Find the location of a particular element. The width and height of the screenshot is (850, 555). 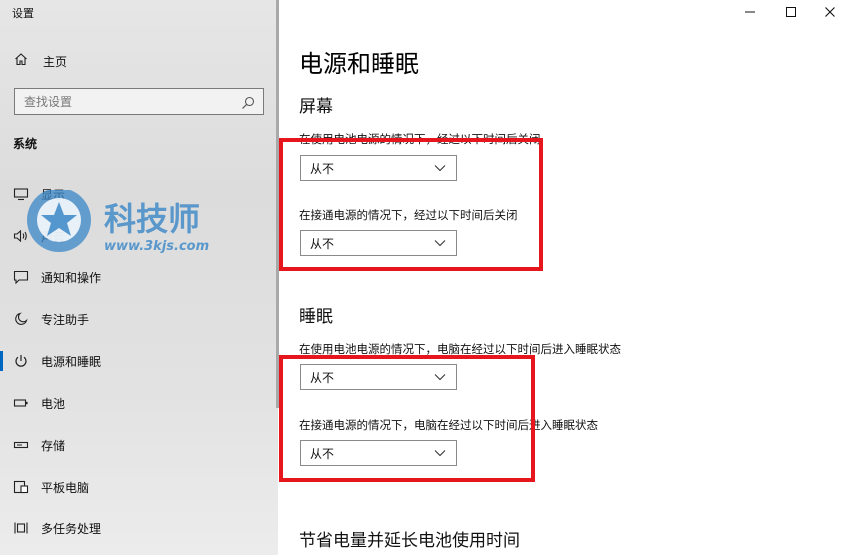

sidebar-item-storage: 存储 is located at coordinates (139, 445).